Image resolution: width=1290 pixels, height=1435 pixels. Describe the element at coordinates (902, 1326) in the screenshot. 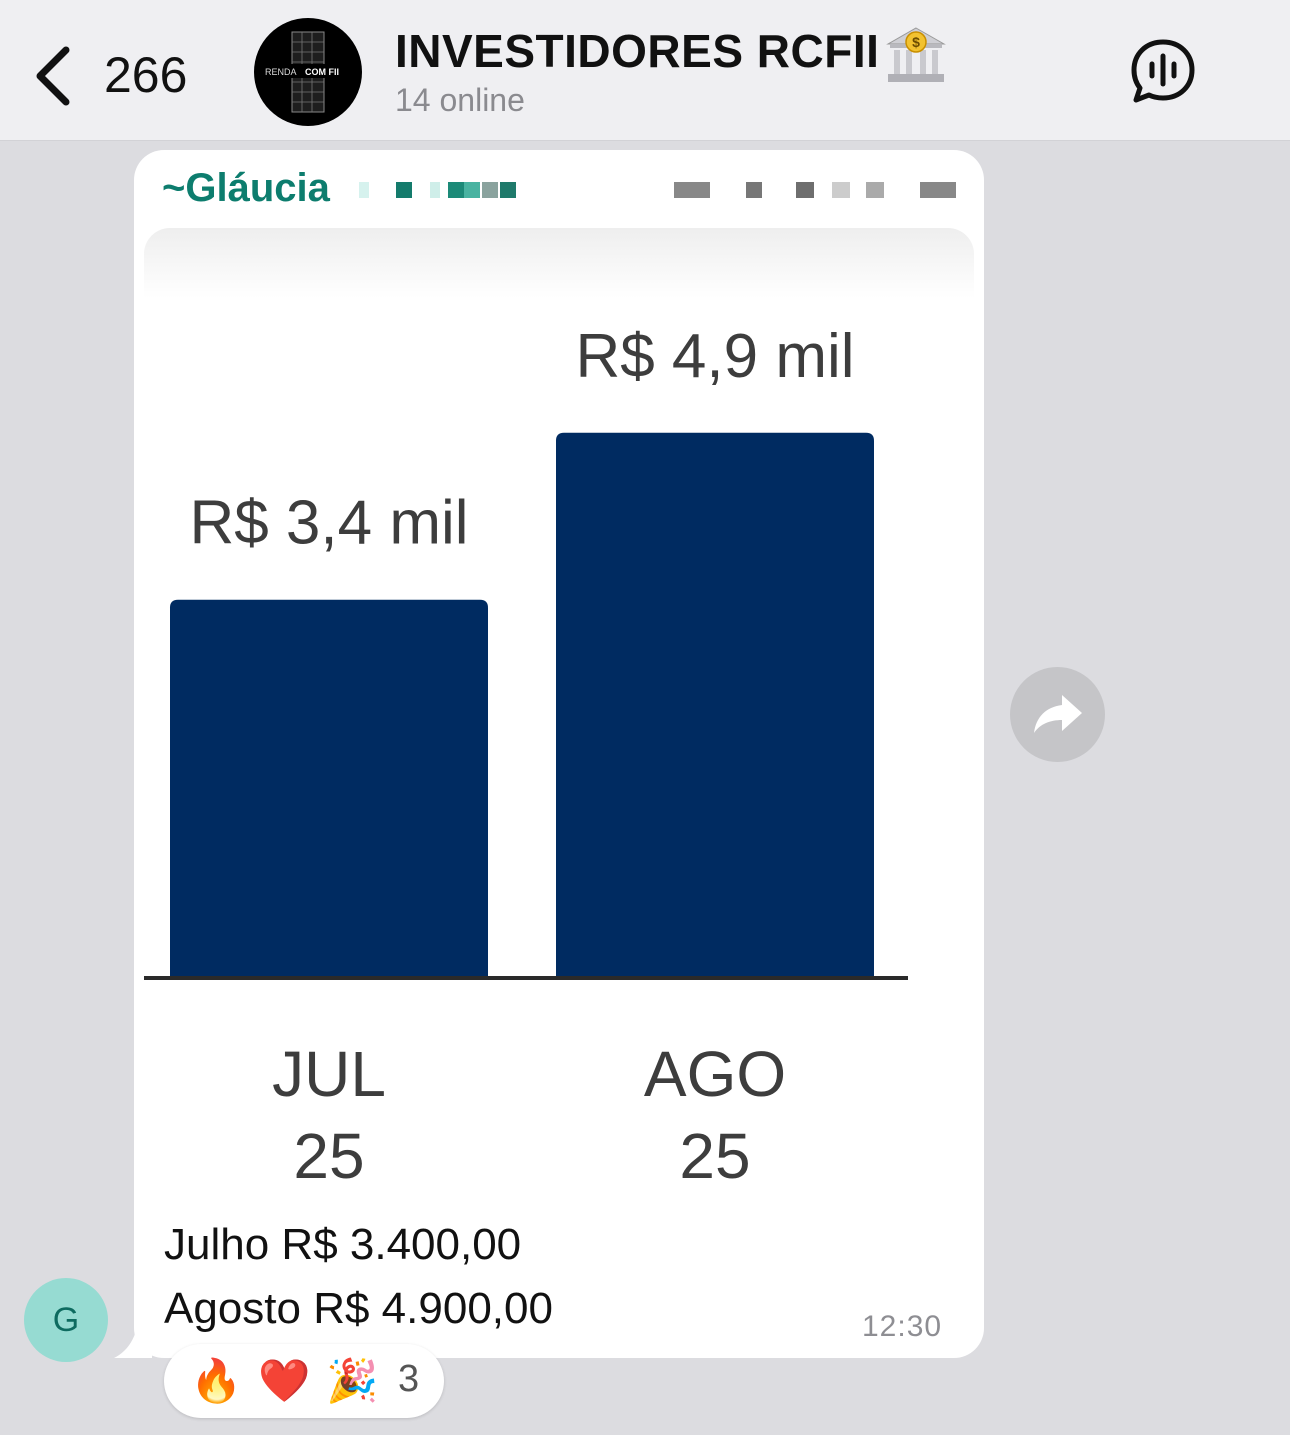

I see `message-time: 12:30` at that location.